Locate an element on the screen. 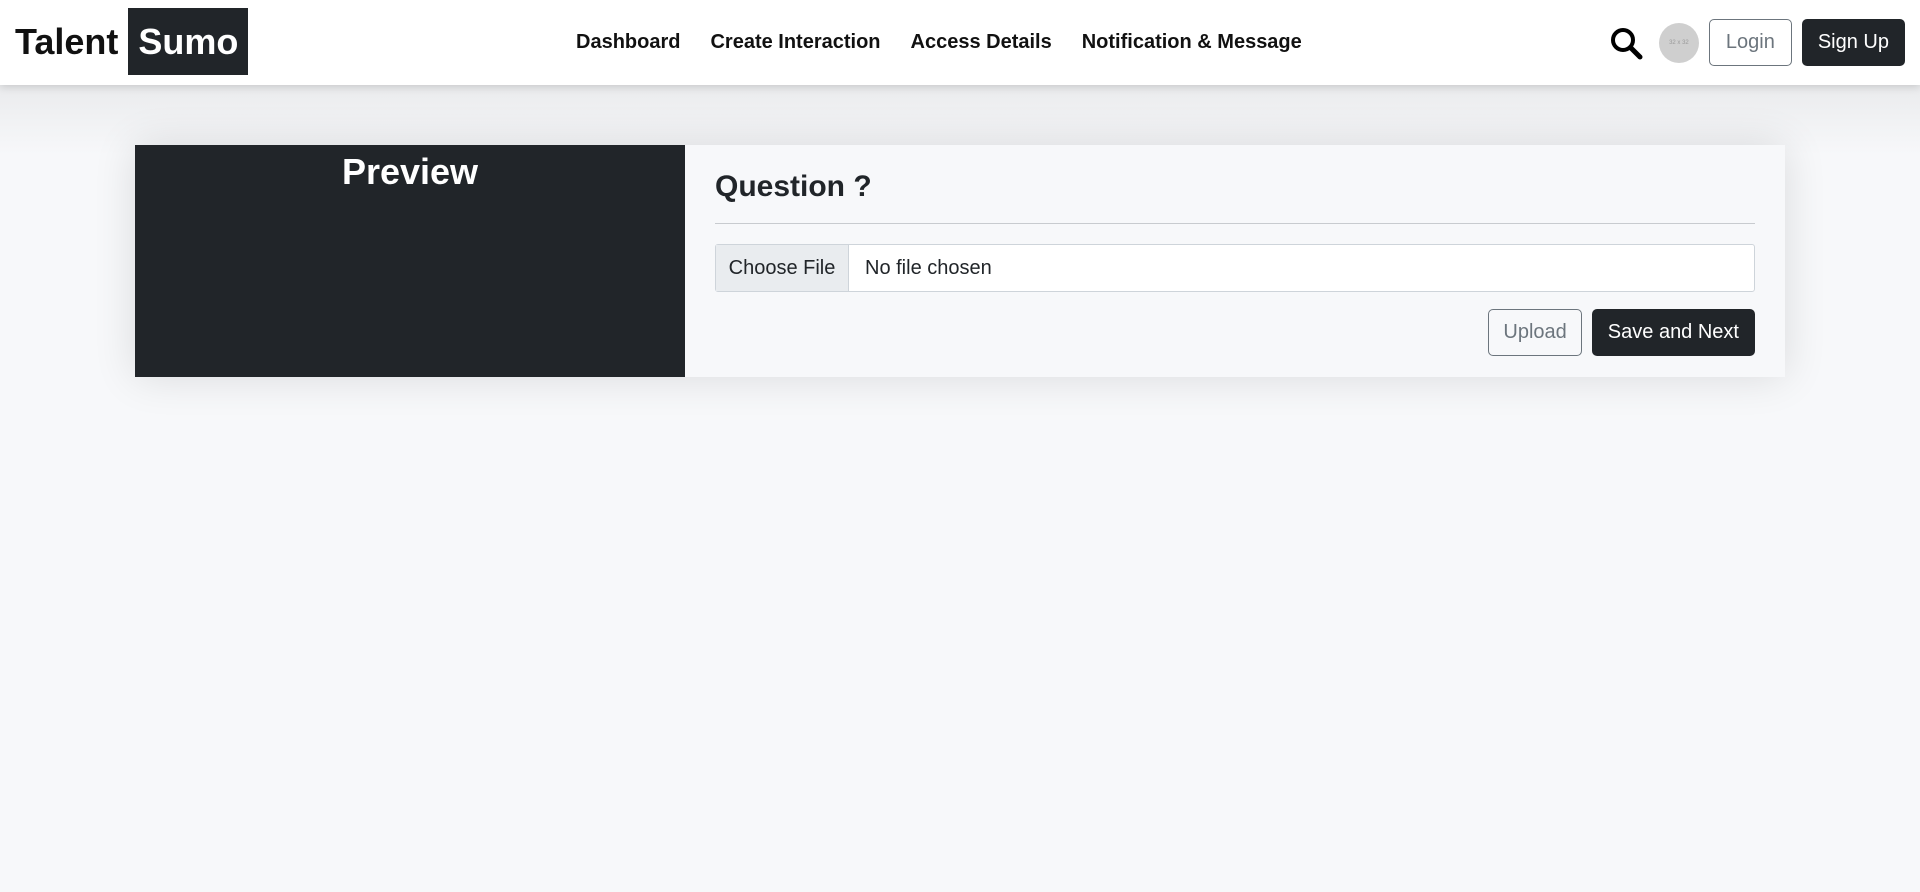 This screenshot has width=1920, height=892. form-actions: Upload Save and Next is located at coordinates (1621, 332).